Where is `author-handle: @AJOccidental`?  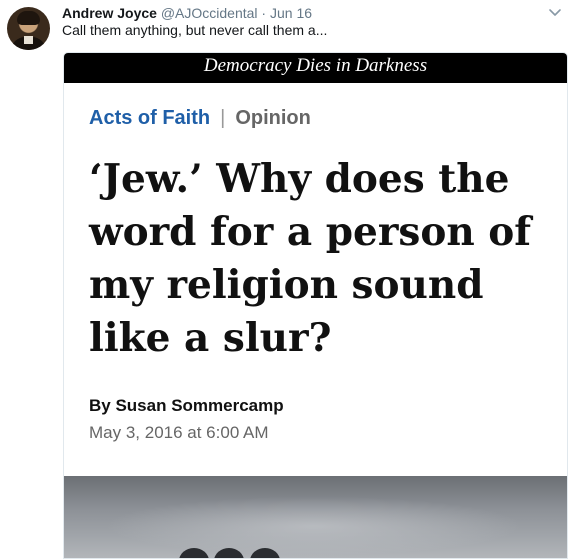 author-handle: @AJOccidental is located at coordinates (209, 13).